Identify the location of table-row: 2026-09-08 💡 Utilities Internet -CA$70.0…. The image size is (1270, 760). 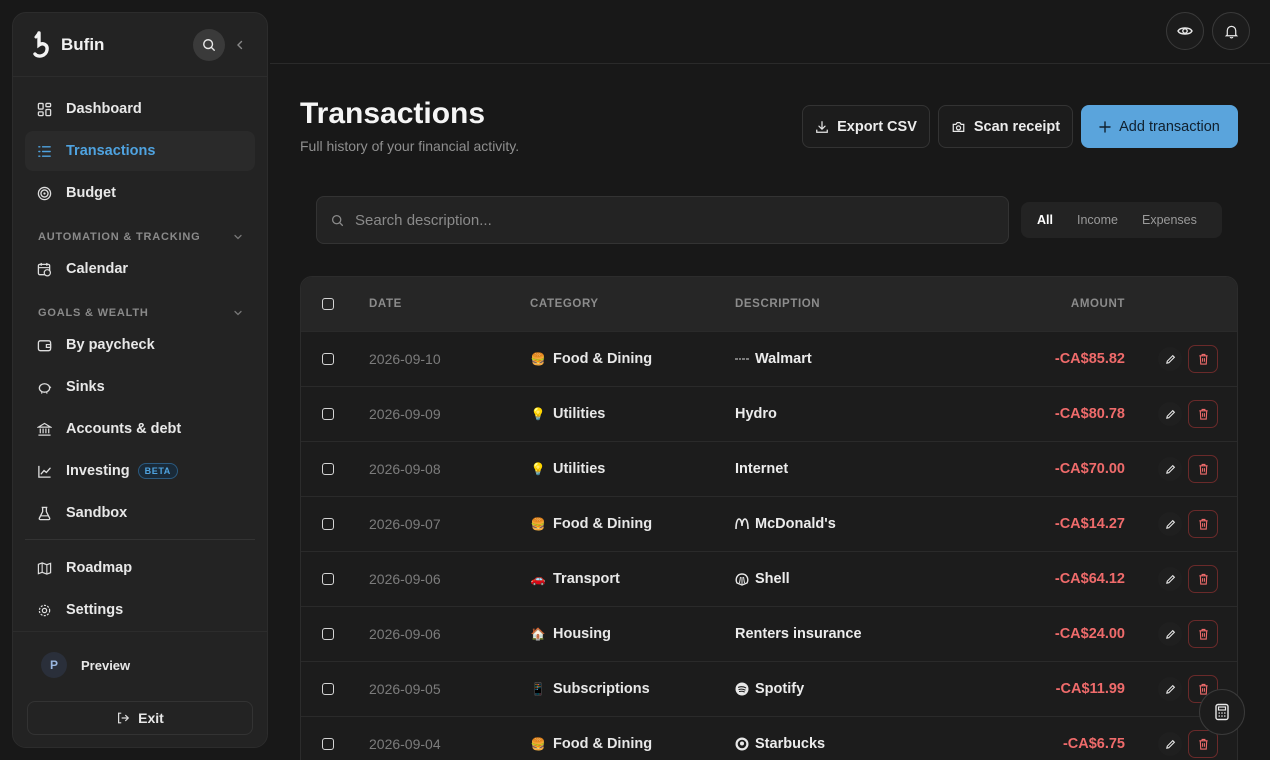
(769, 468).